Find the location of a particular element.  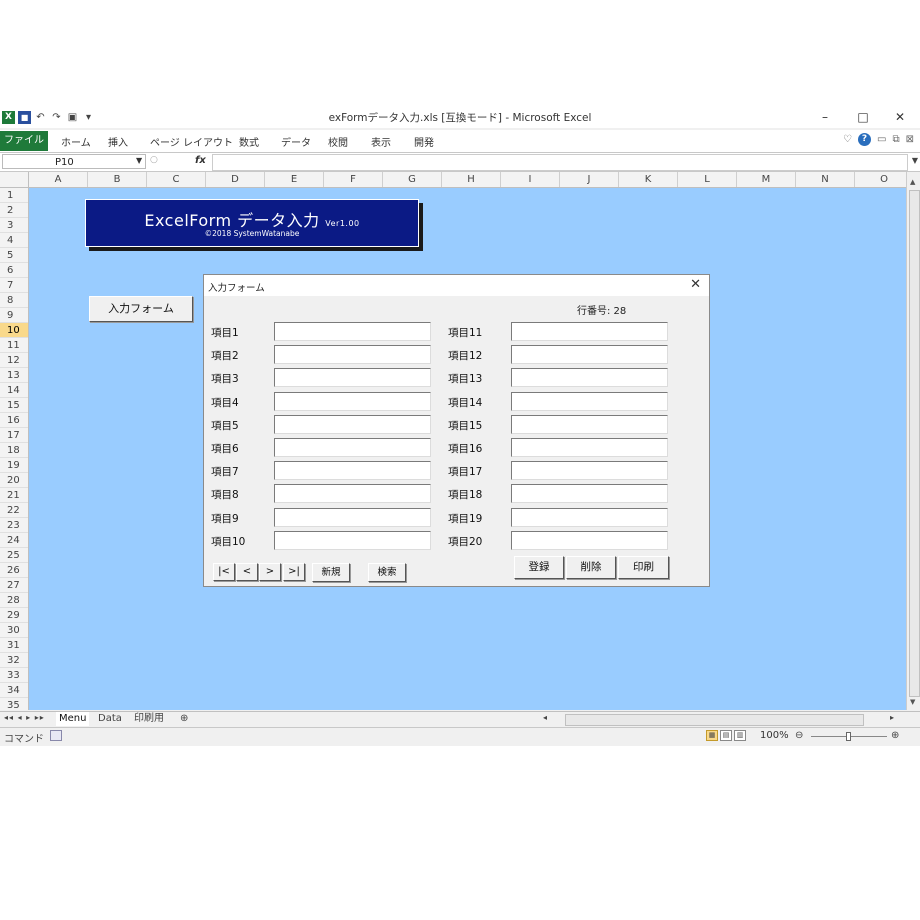

tab-file: ファイル is located at coordinates (24, 141).